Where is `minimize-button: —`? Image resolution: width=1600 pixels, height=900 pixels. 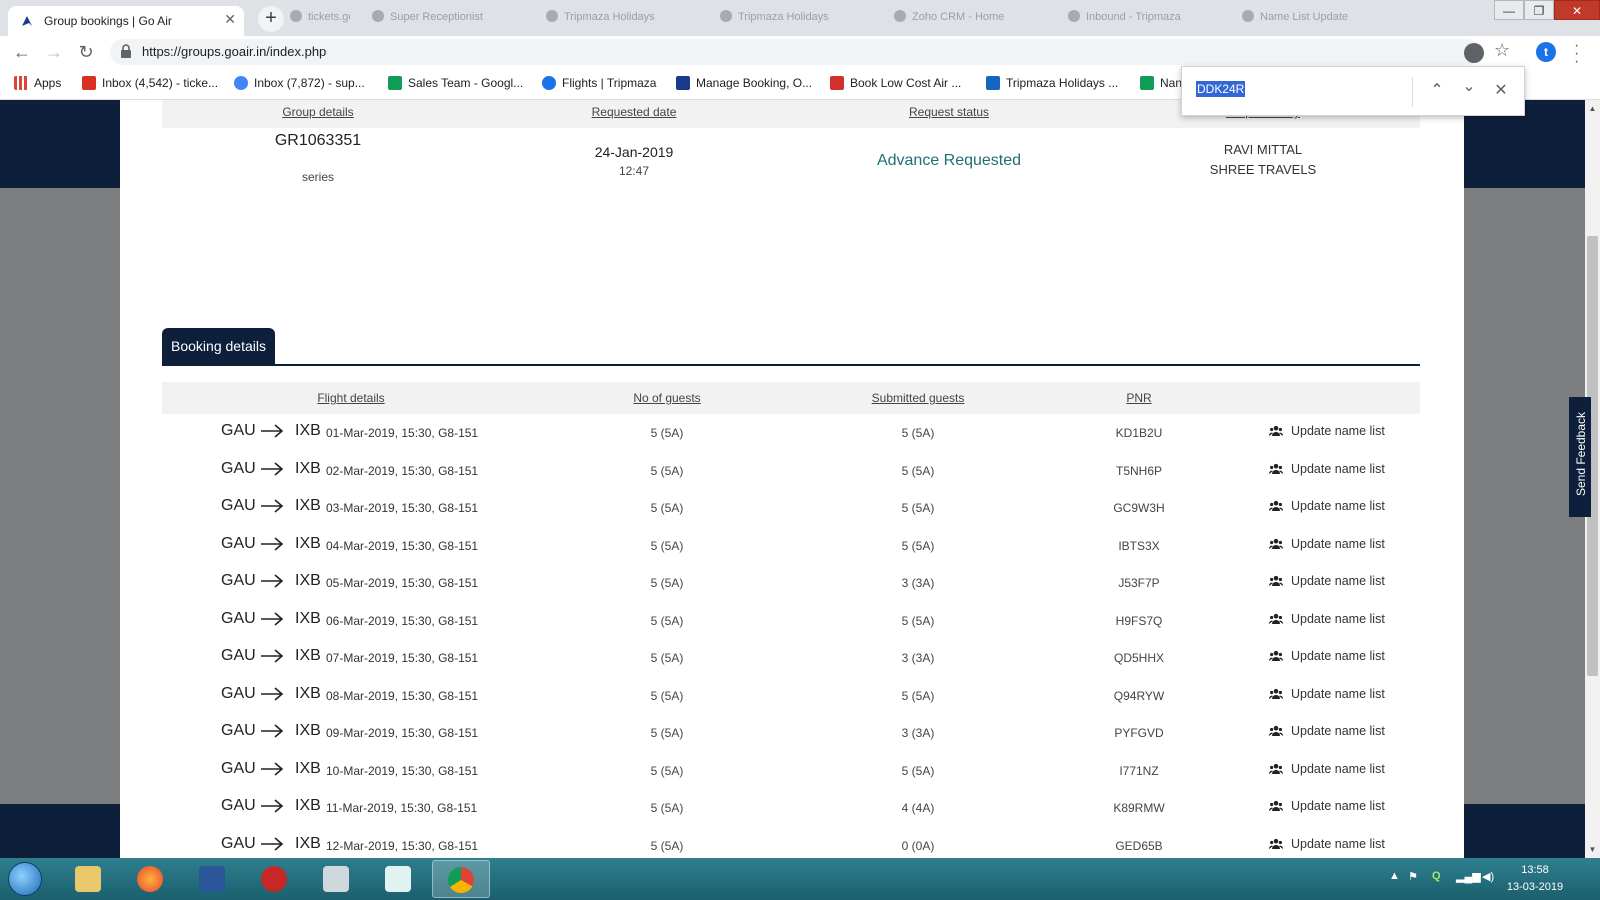
minimize-button: — is located at coordinates (1509, 10).